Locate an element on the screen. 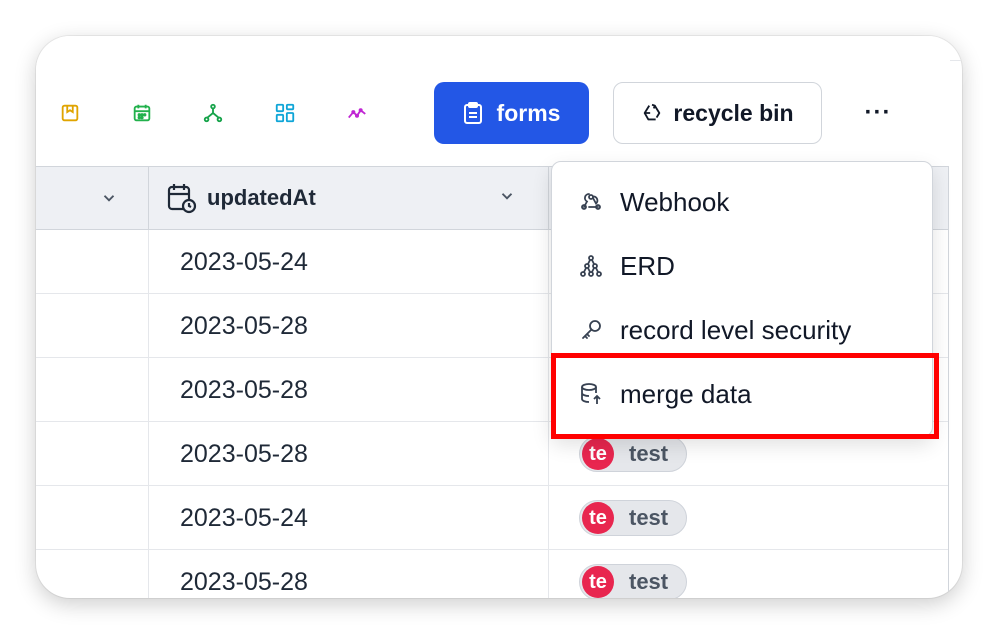 This screenshot has height=634, width=998. recycle-bin-label: recycle bin is located at coordinates (733, 112).